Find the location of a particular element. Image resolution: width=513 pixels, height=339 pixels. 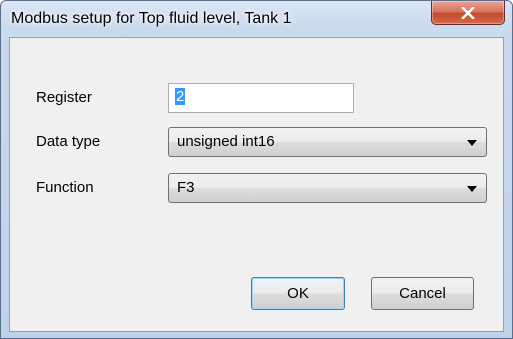

close-x-icon is located at coordinates (468, 12).